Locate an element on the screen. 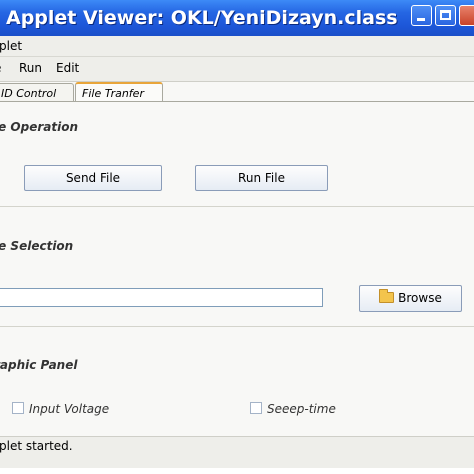  tab-file-transfer: File Tranfer is located at coordinates (119, 92).